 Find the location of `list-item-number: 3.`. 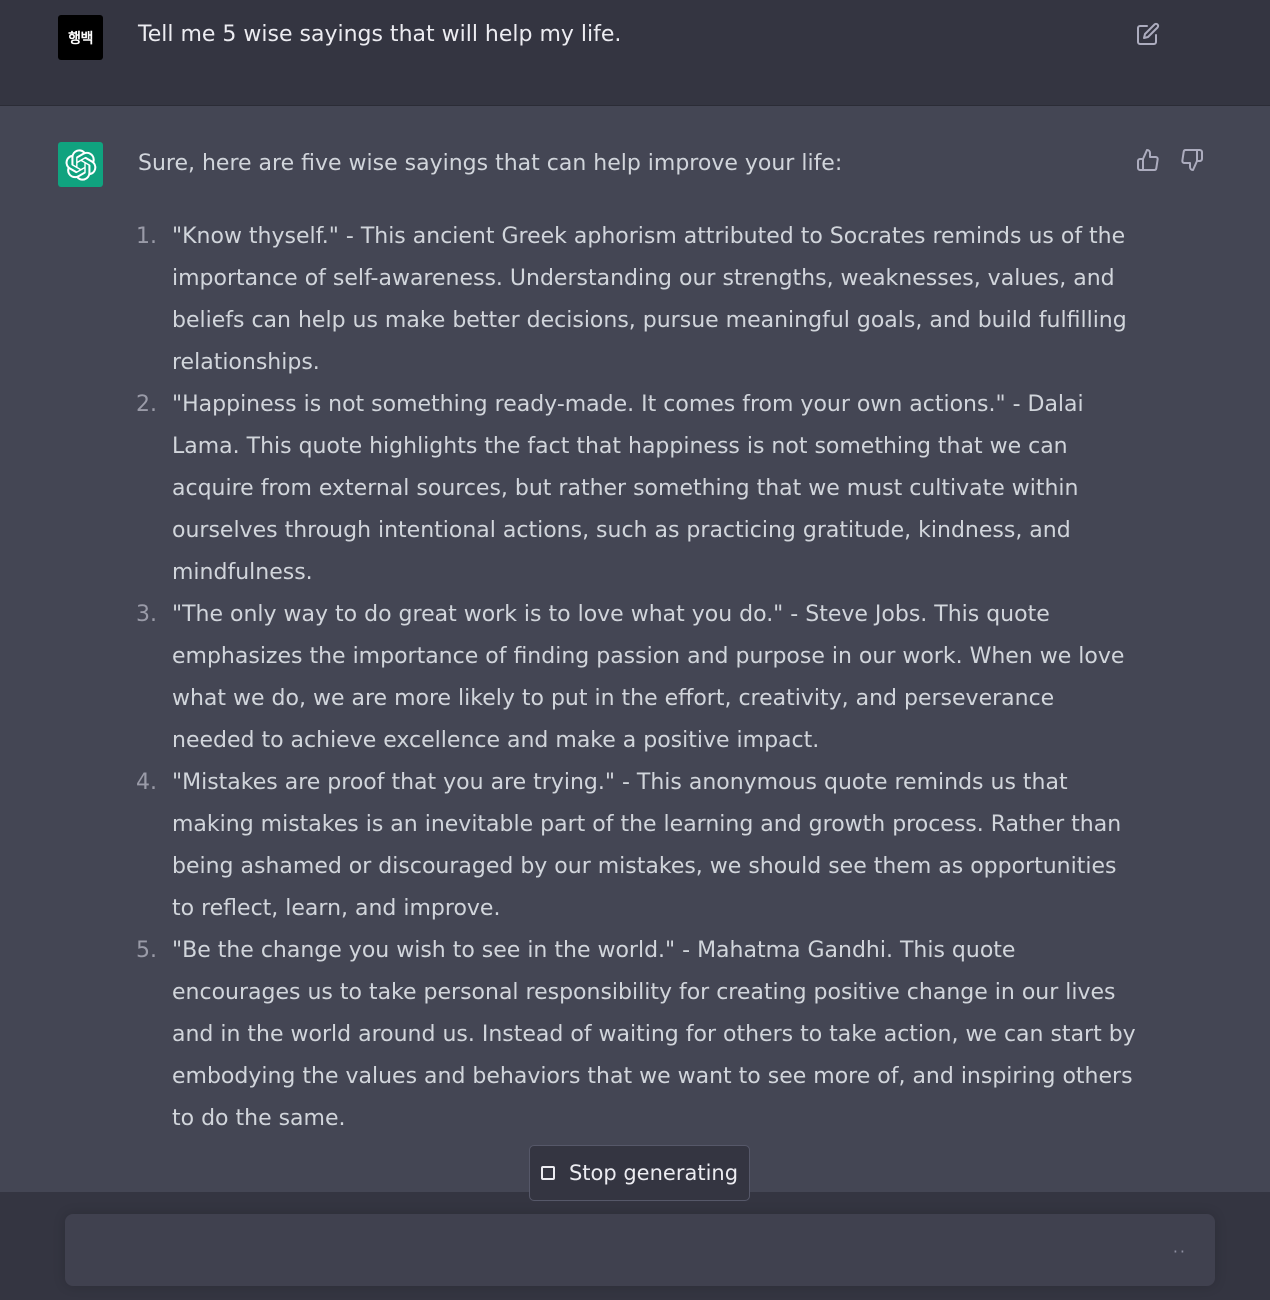

list-item-number: 3. is located at coordinates (146, 614).